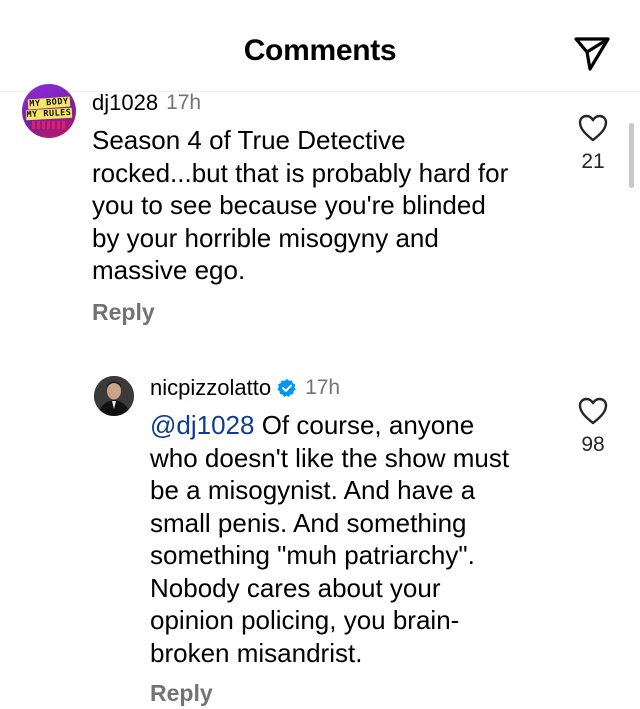 The height and width of the screenshot is (709, 640). I want to click on comment-line: be a misogynist. And have a, so click(313, 490).